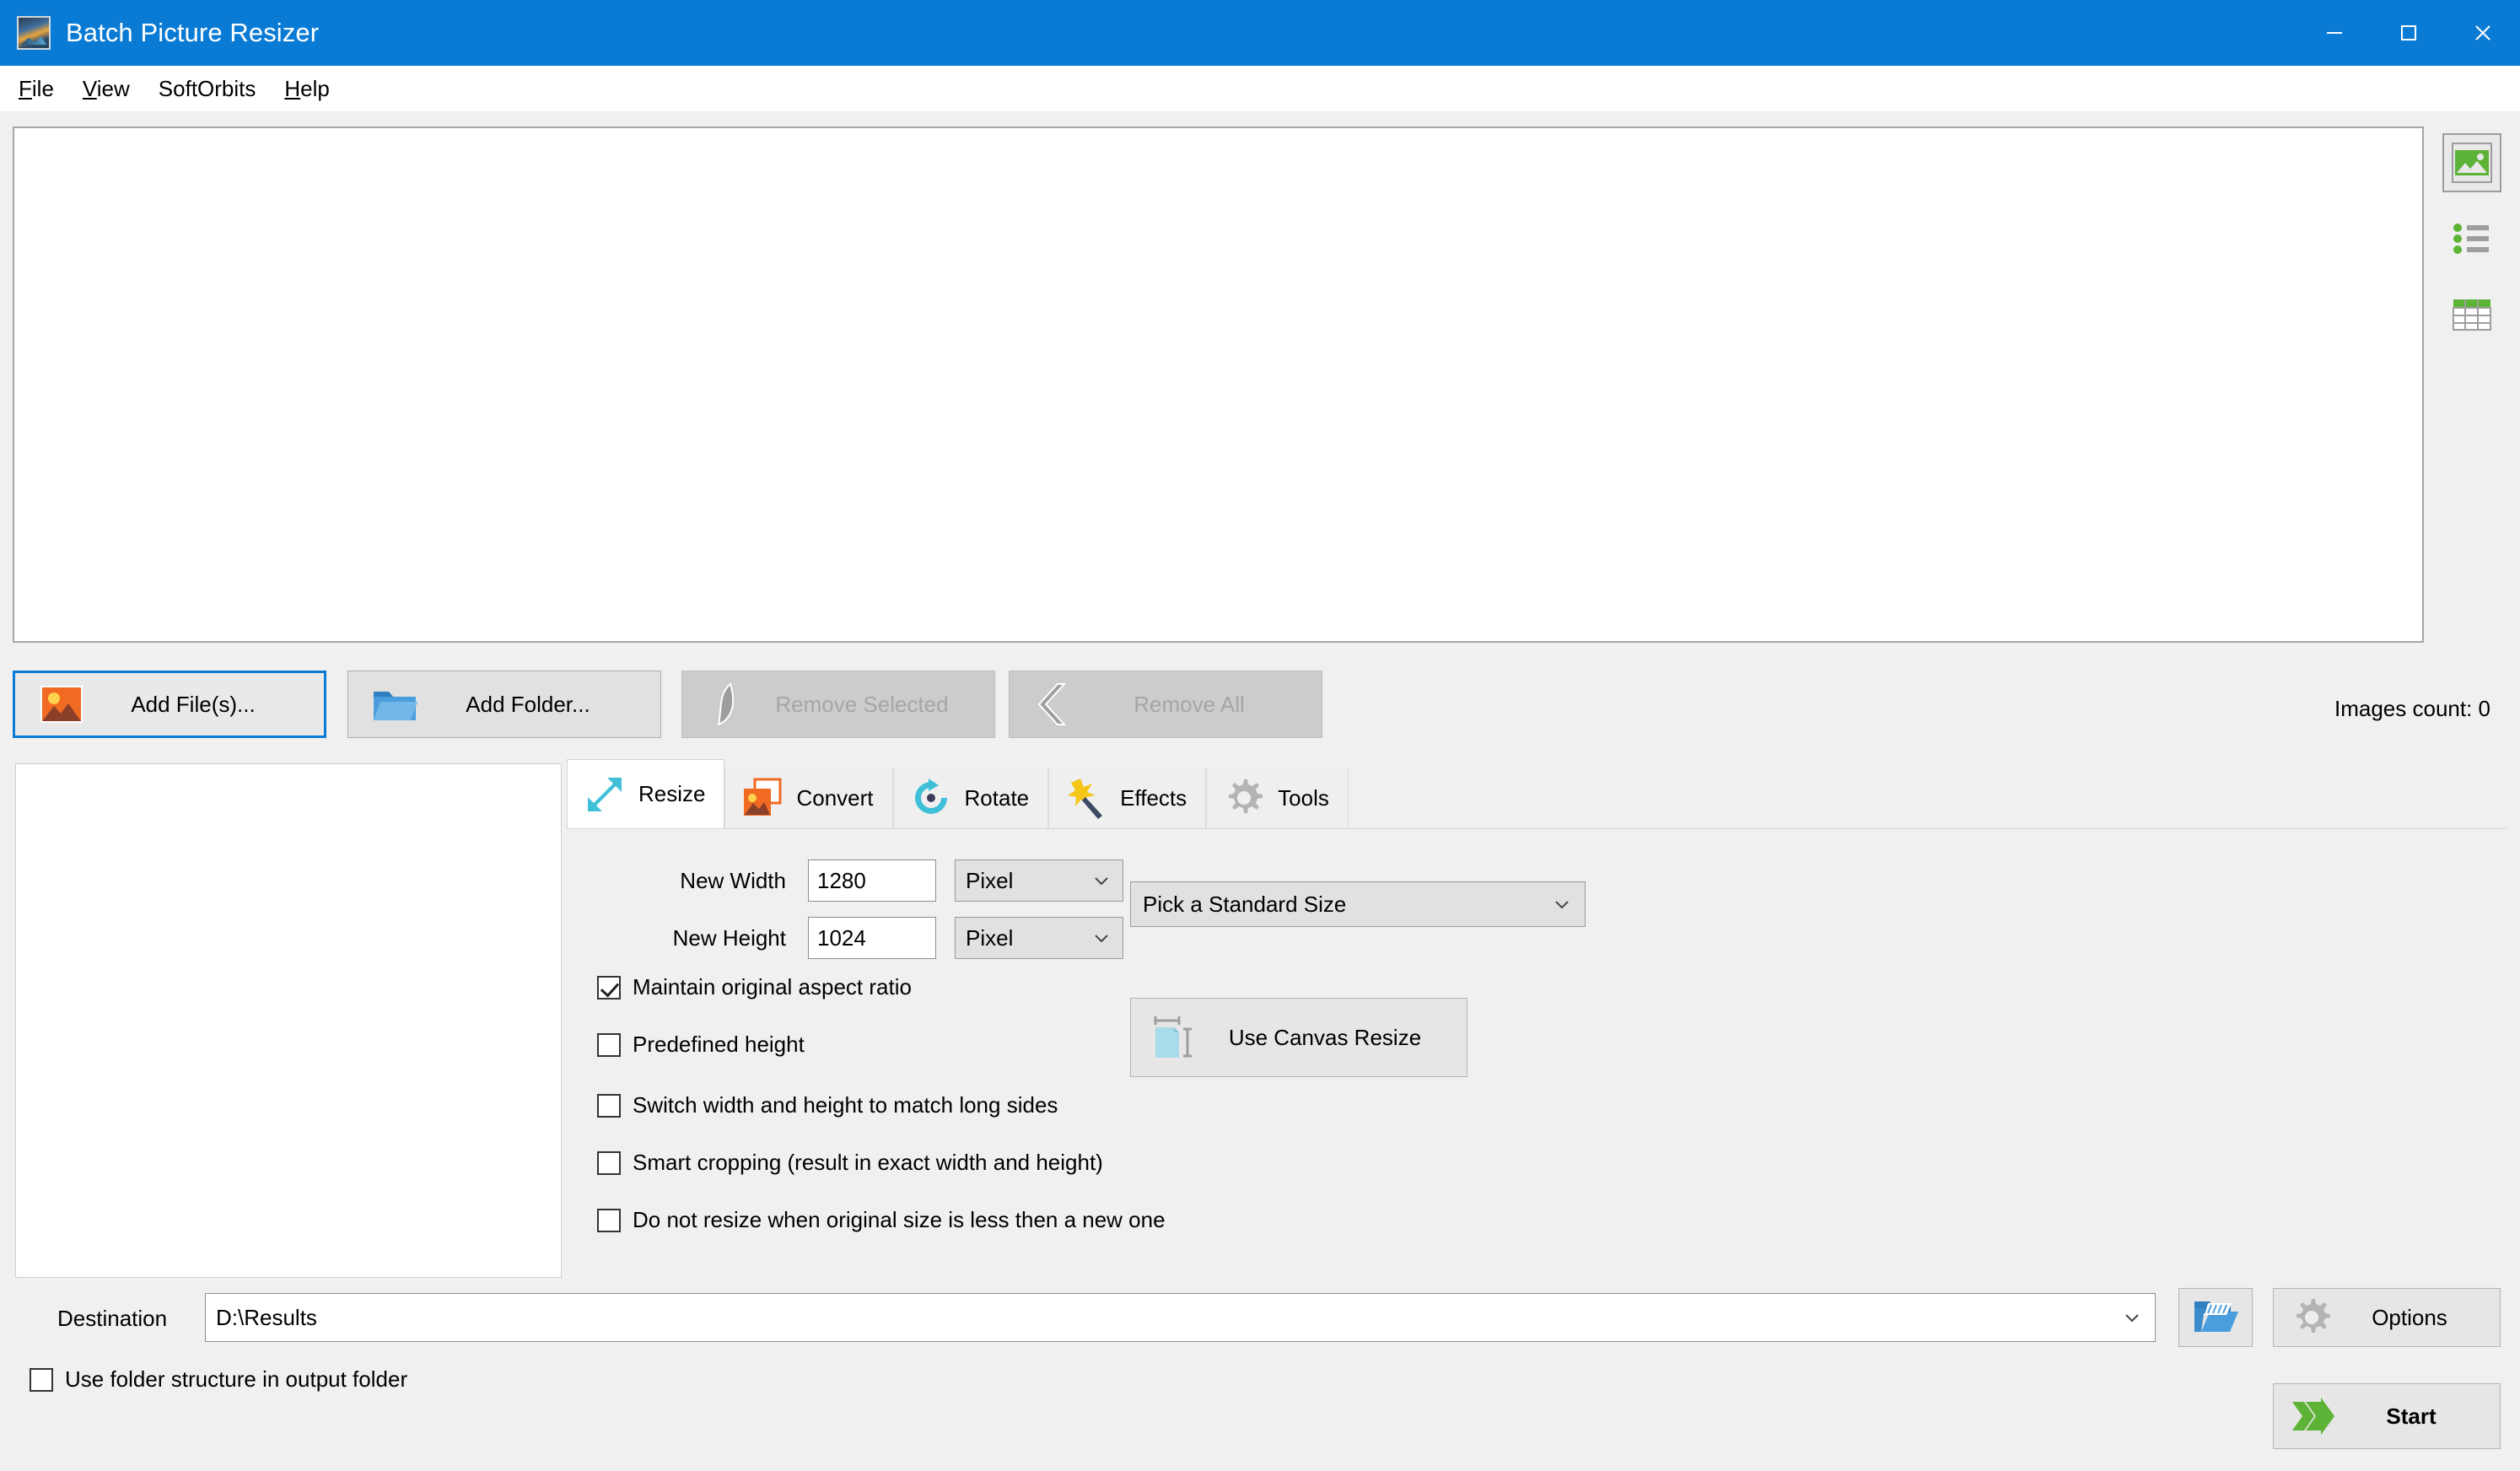 The width and height of the screenshot is (2520, 1471). I want to click on menu-item-softorbits: SoftOrbits, so click(207, 89).